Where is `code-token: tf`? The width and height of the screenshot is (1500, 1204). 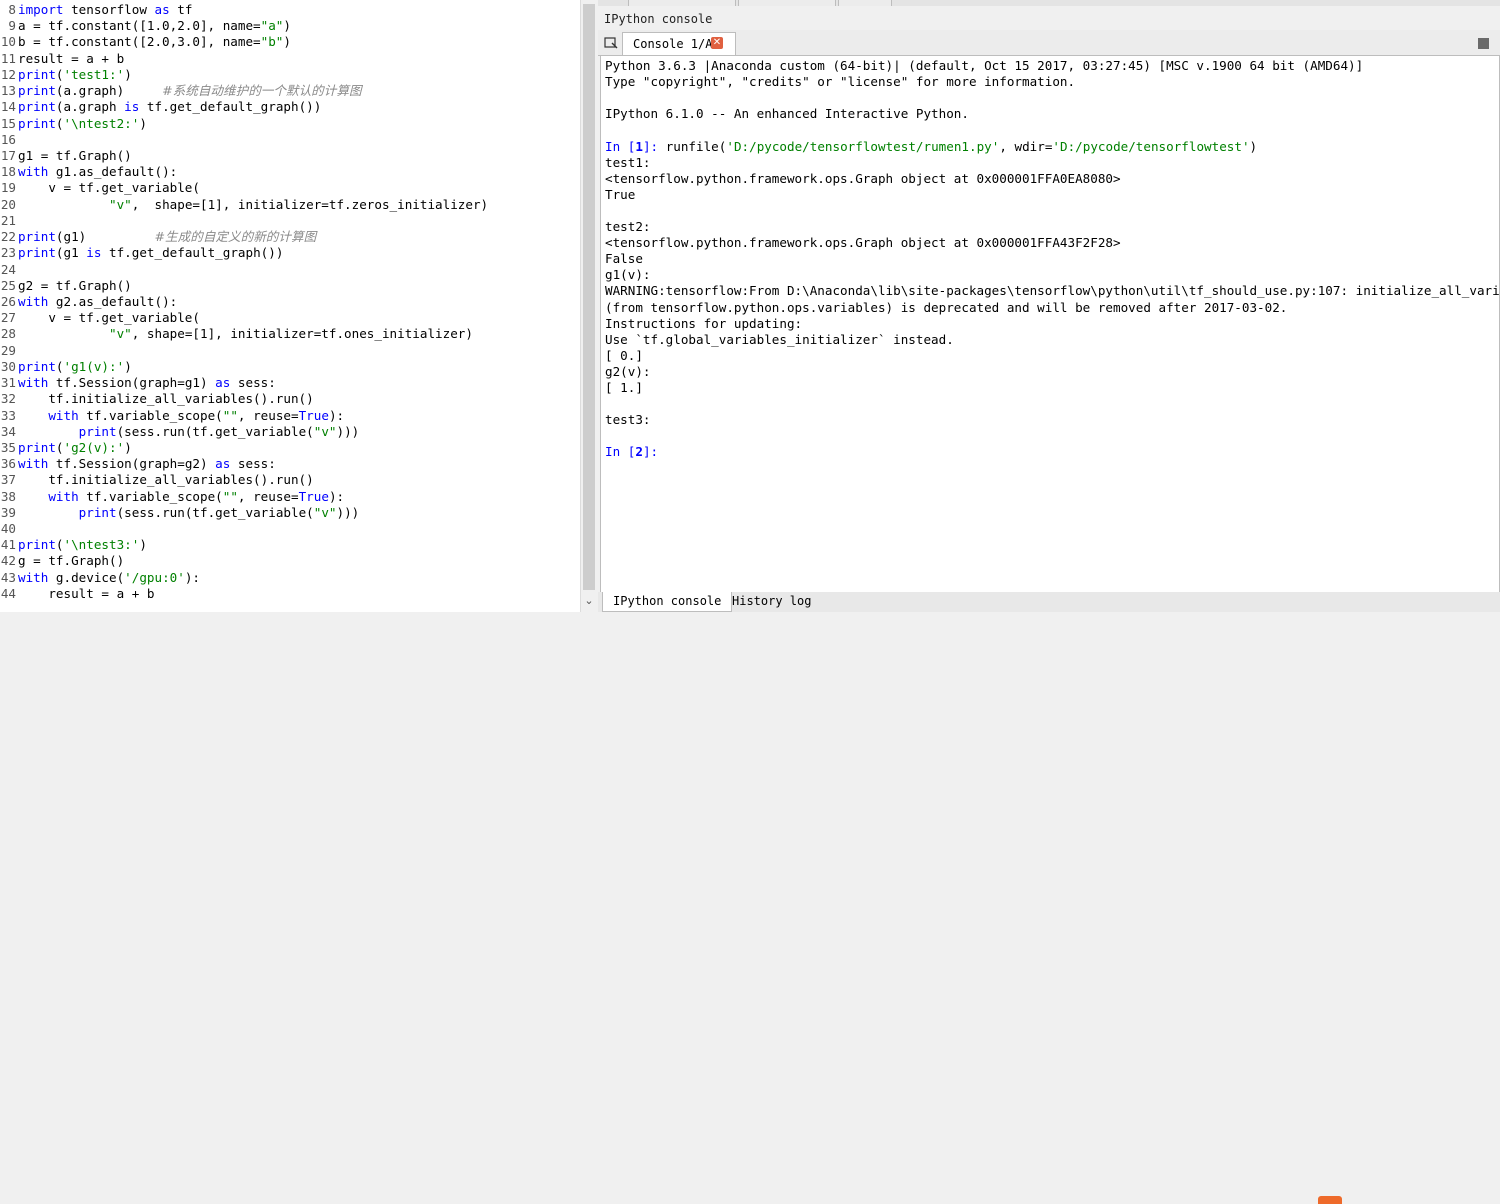
code-token: tf is located at coordinates (181, 9).